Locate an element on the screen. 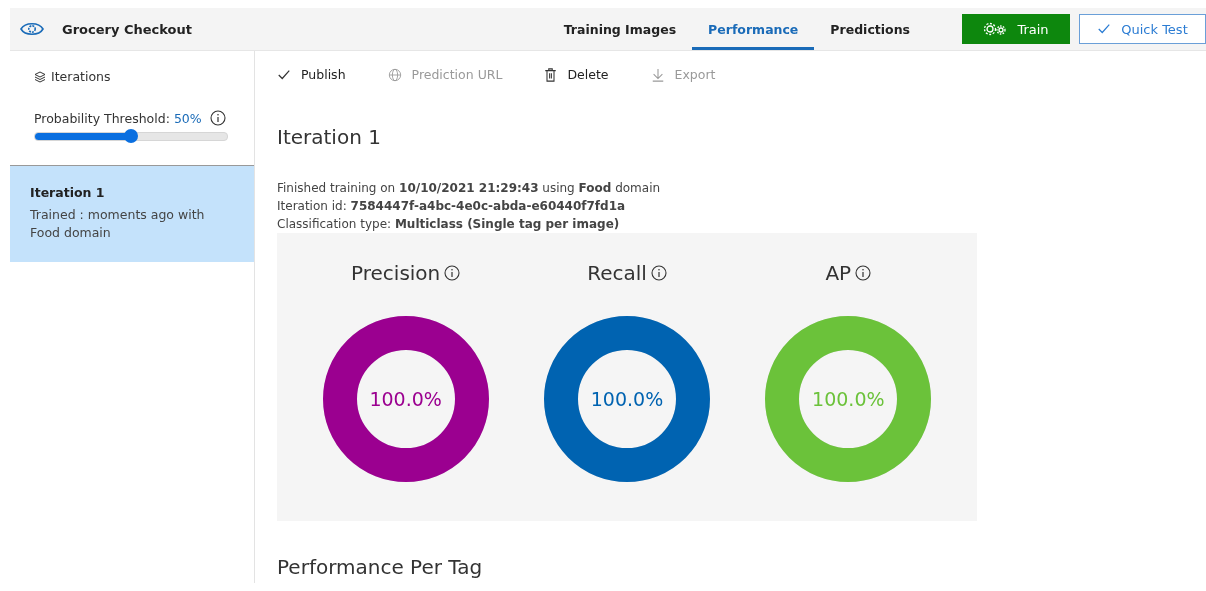  threshold-label: Probability Threshold: is located at coordinates (102, 118).